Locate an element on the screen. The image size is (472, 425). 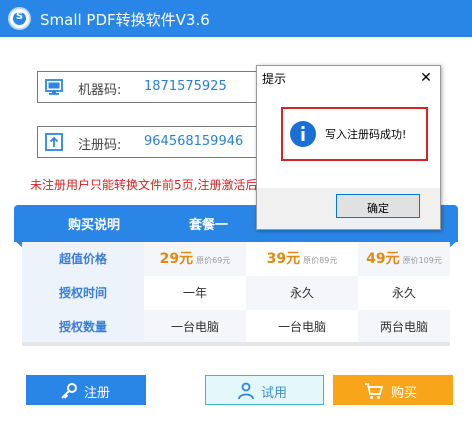
table-row: 授权数量 一台电脑 一台电脑 两台电脑 is located at coordinates (236, 327).